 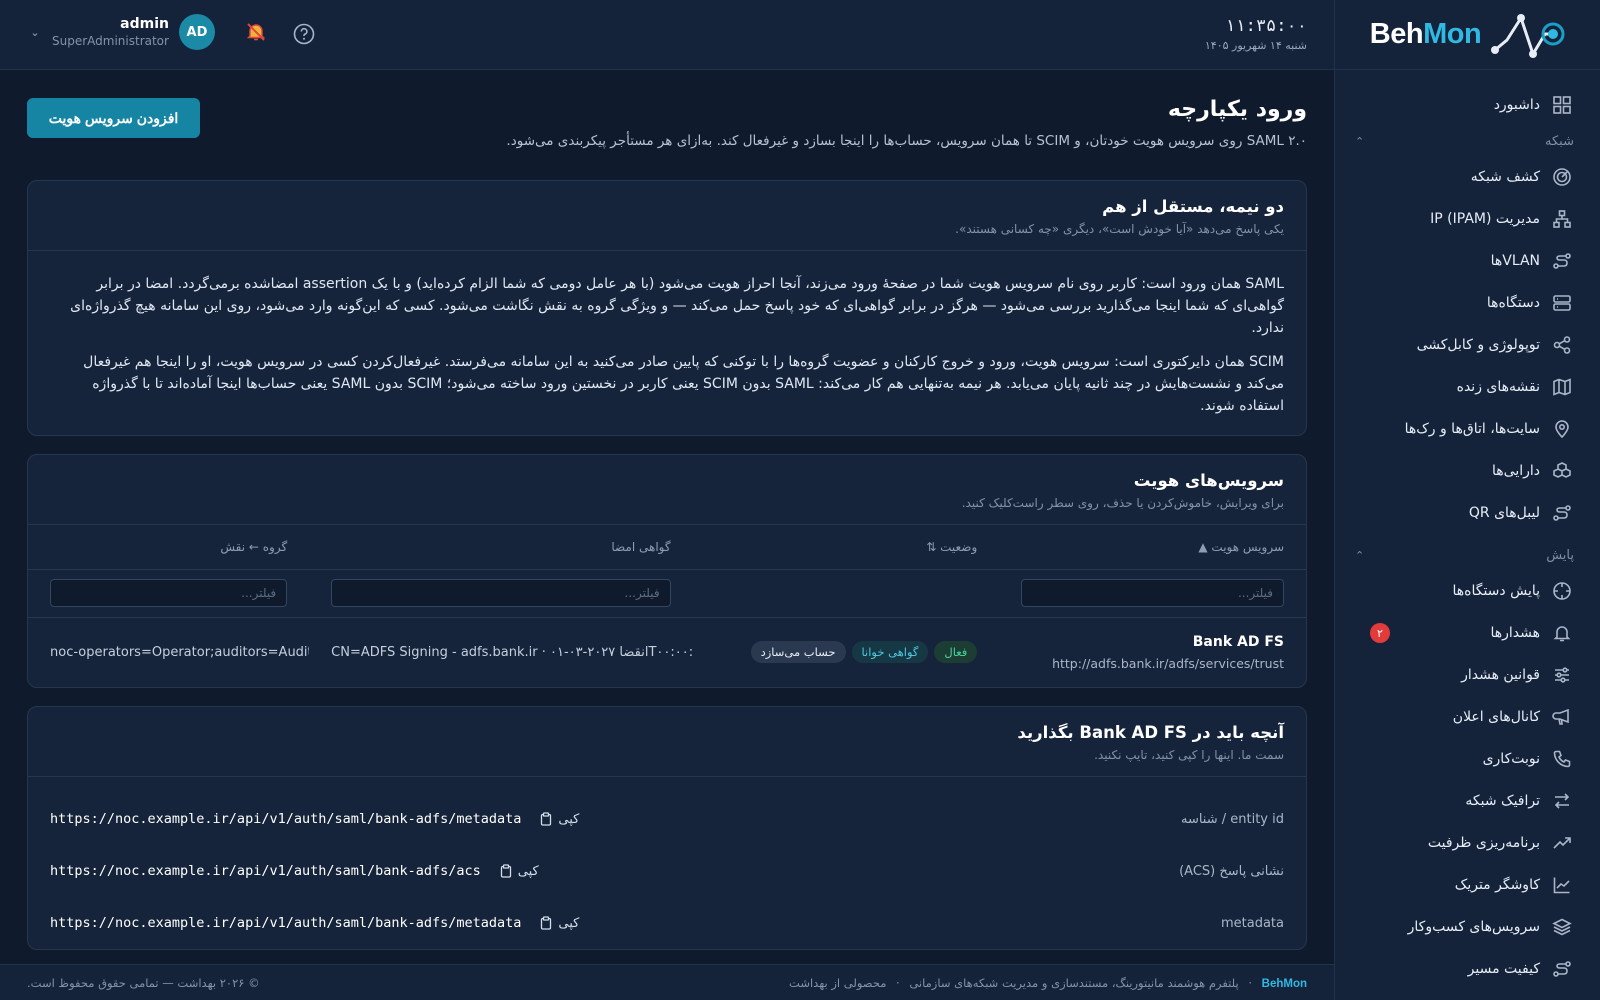 What do you see at coordinates (1256, 34) in the screenshot?
I see `clock: ۱۱:۳۵:۰۰ شنبه ۱۴ شهریور ۱۴۰۵` at bounding box center [1256, 34].